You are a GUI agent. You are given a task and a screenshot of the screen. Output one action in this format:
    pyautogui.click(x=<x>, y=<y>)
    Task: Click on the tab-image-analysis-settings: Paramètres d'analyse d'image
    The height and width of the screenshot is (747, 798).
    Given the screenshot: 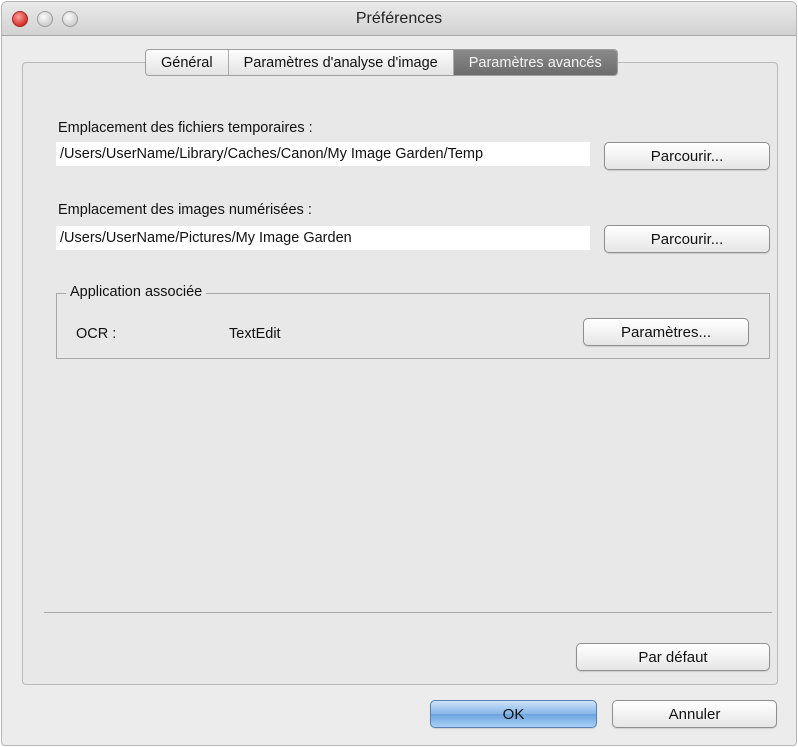 What is the action you would take?
    pyautogui.click(x=341, y=62)
    